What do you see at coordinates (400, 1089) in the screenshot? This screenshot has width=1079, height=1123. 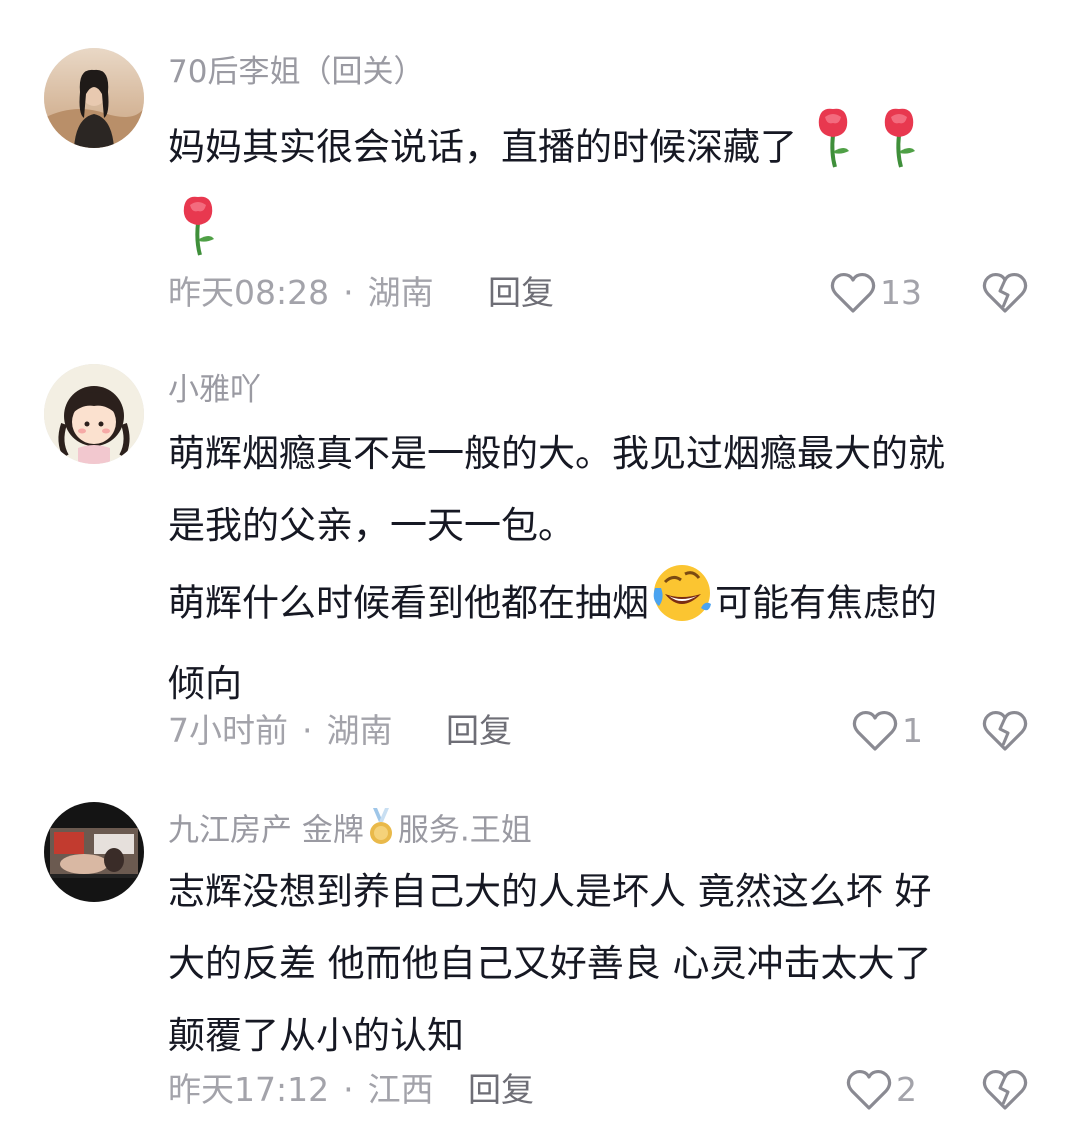 I see `comment-location: 江西` at bounding box center [400, 1089].